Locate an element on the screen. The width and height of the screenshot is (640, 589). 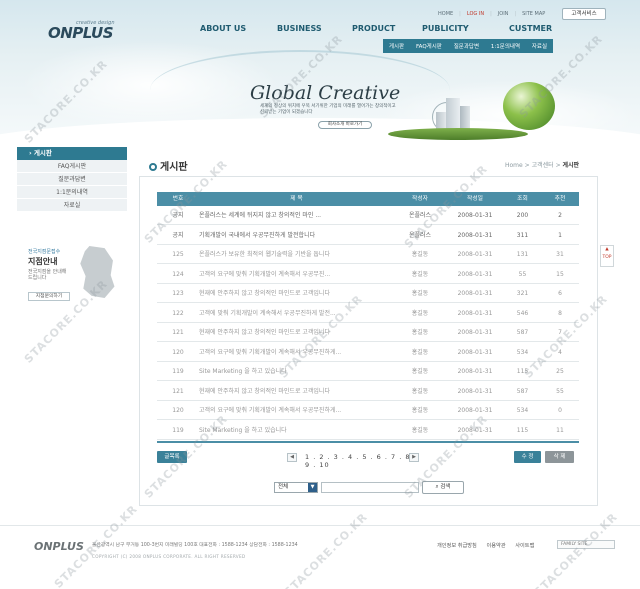
chevron-down-icon: ▼ is located at coordinates (312, 487).